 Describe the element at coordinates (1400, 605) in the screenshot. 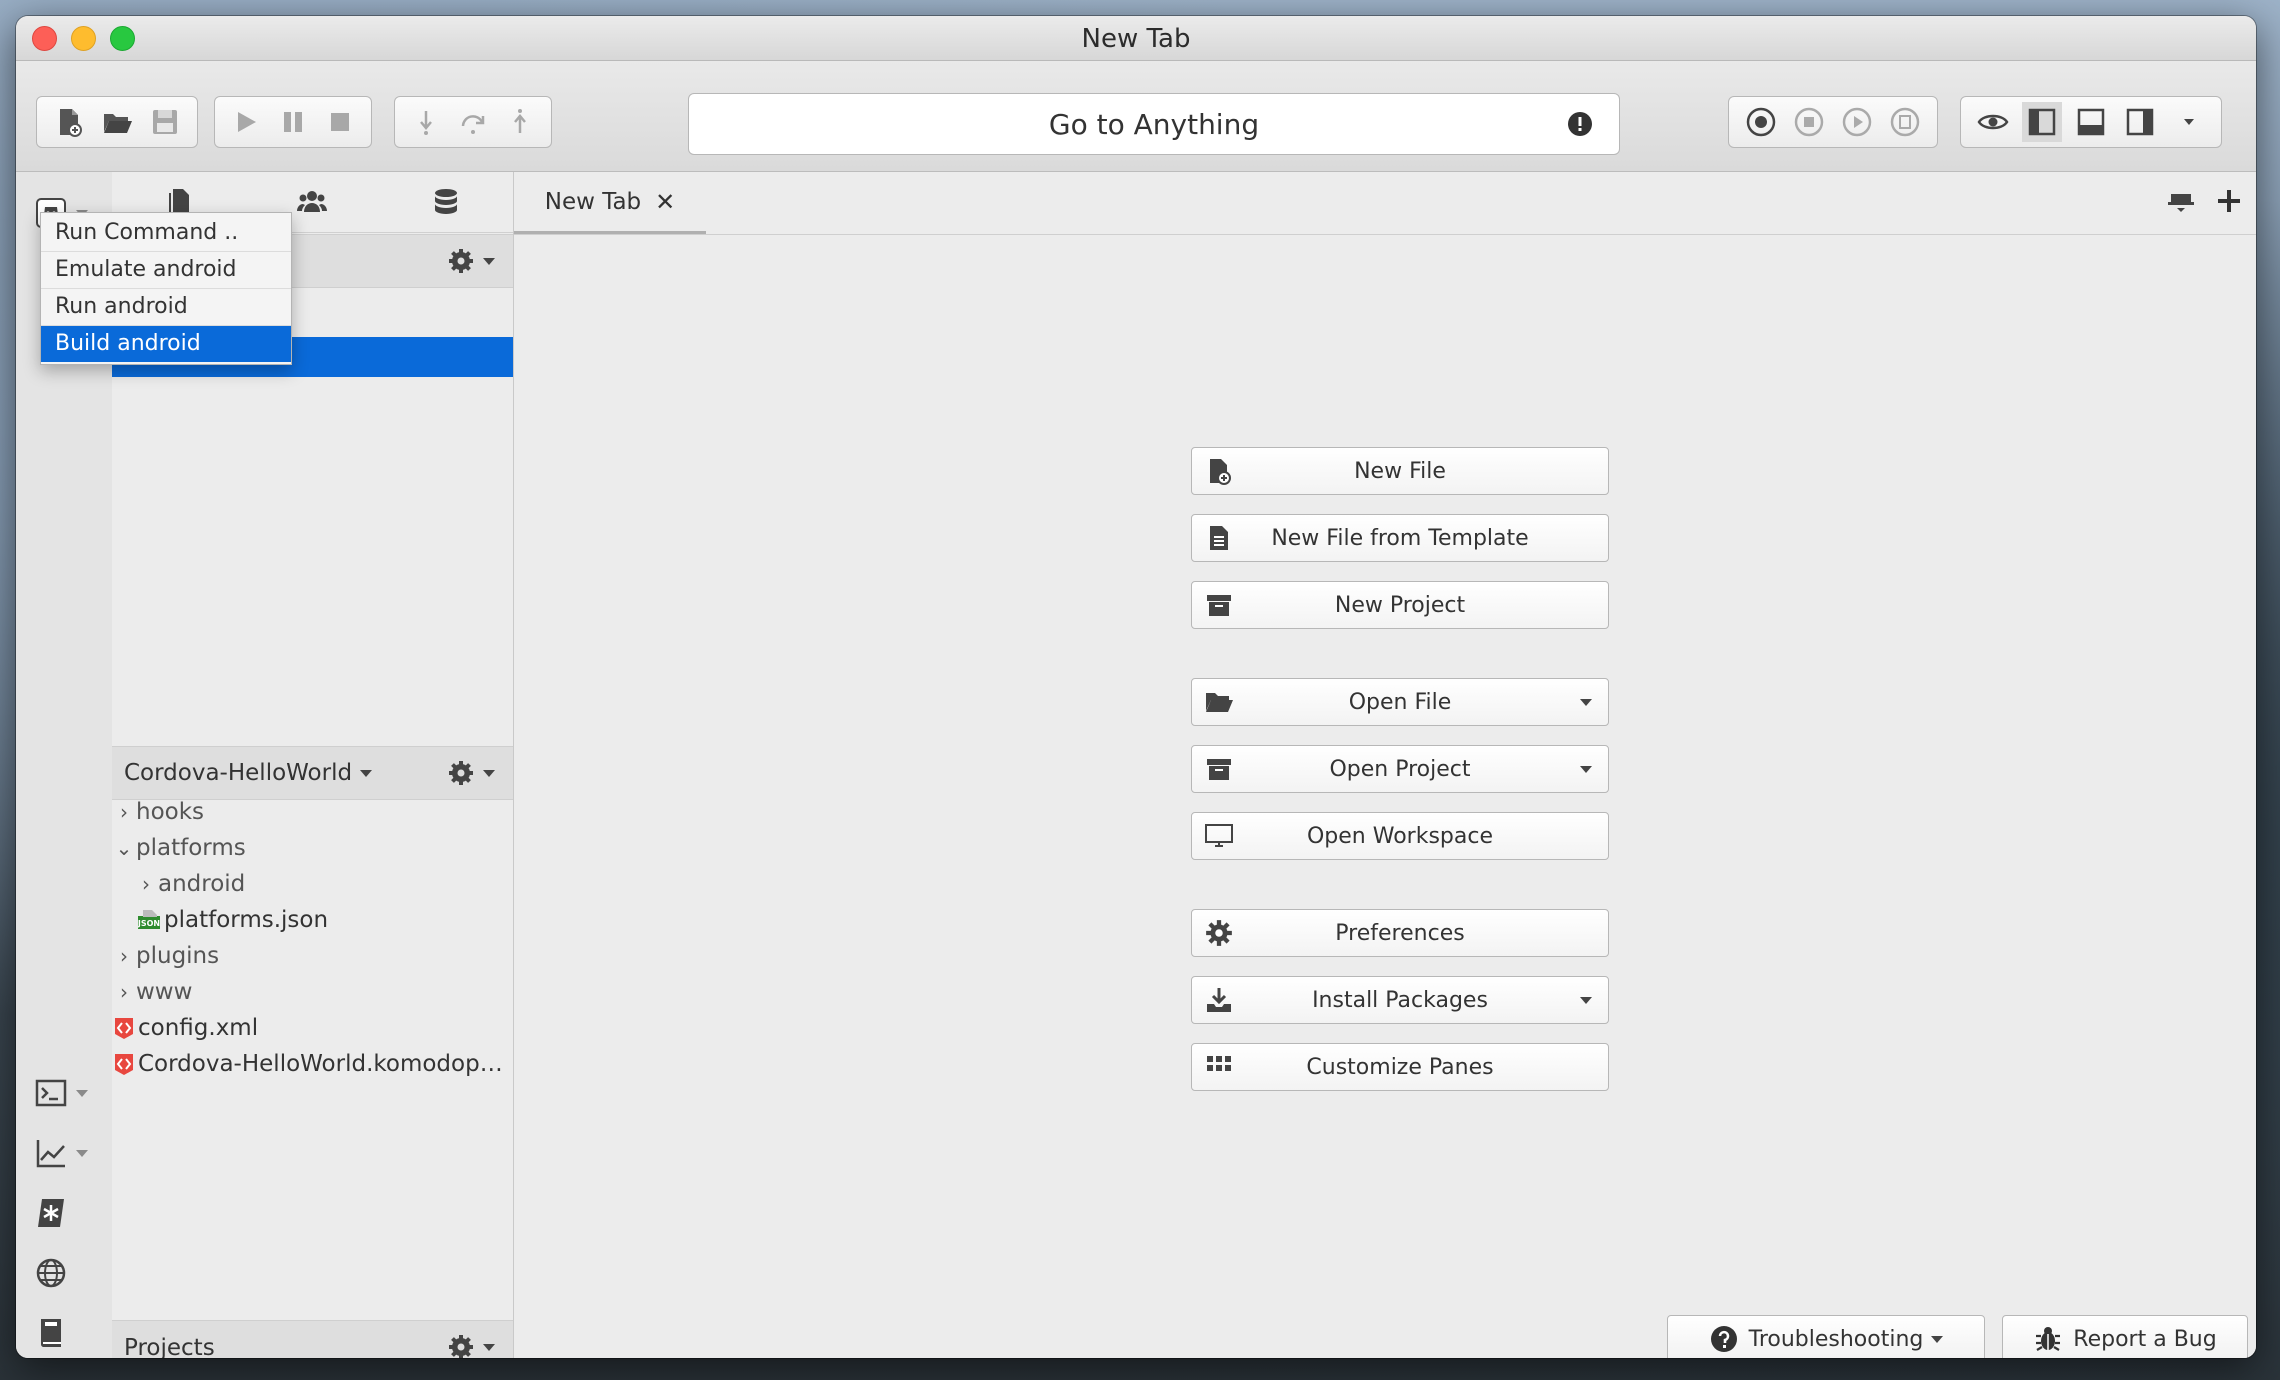

I see `new-project-action: New Project` at that location.